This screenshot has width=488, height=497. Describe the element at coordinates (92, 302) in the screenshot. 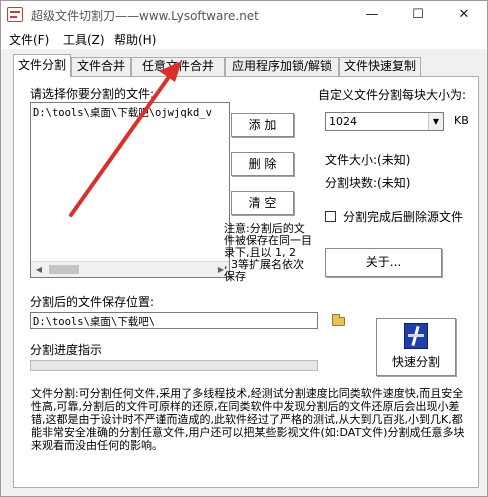

I see `save-location-label: 分割后的文件保存位置:` at that location.